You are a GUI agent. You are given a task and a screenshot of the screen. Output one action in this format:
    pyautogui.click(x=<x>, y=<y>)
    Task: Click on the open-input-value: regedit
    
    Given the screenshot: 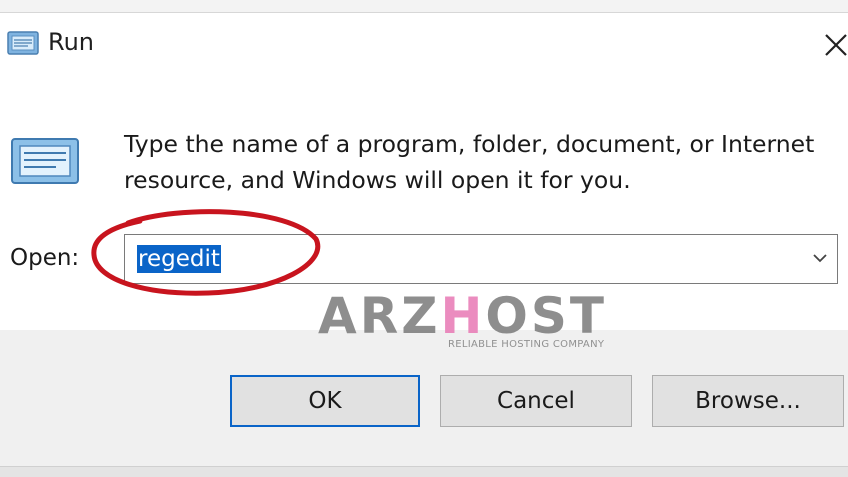 What is the action you would take?
    pyautogui.click(x=179, y=259)
    